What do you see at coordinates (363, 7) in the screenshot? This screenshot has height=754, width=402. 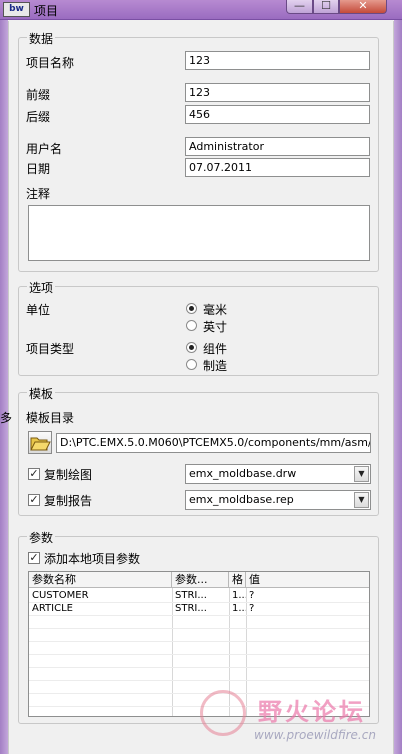 I see `close-button: ✕` at bounding box center [363, 7].